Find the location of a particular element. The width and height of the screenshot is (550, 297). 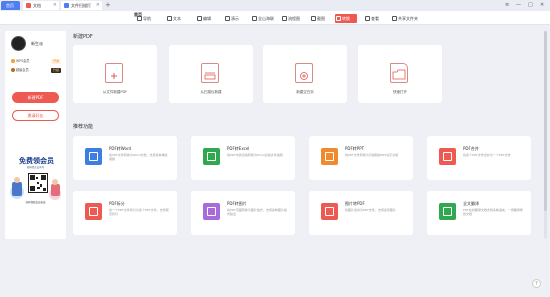

toolbar-text-label: 文本 is located at coordinates (177, 18).